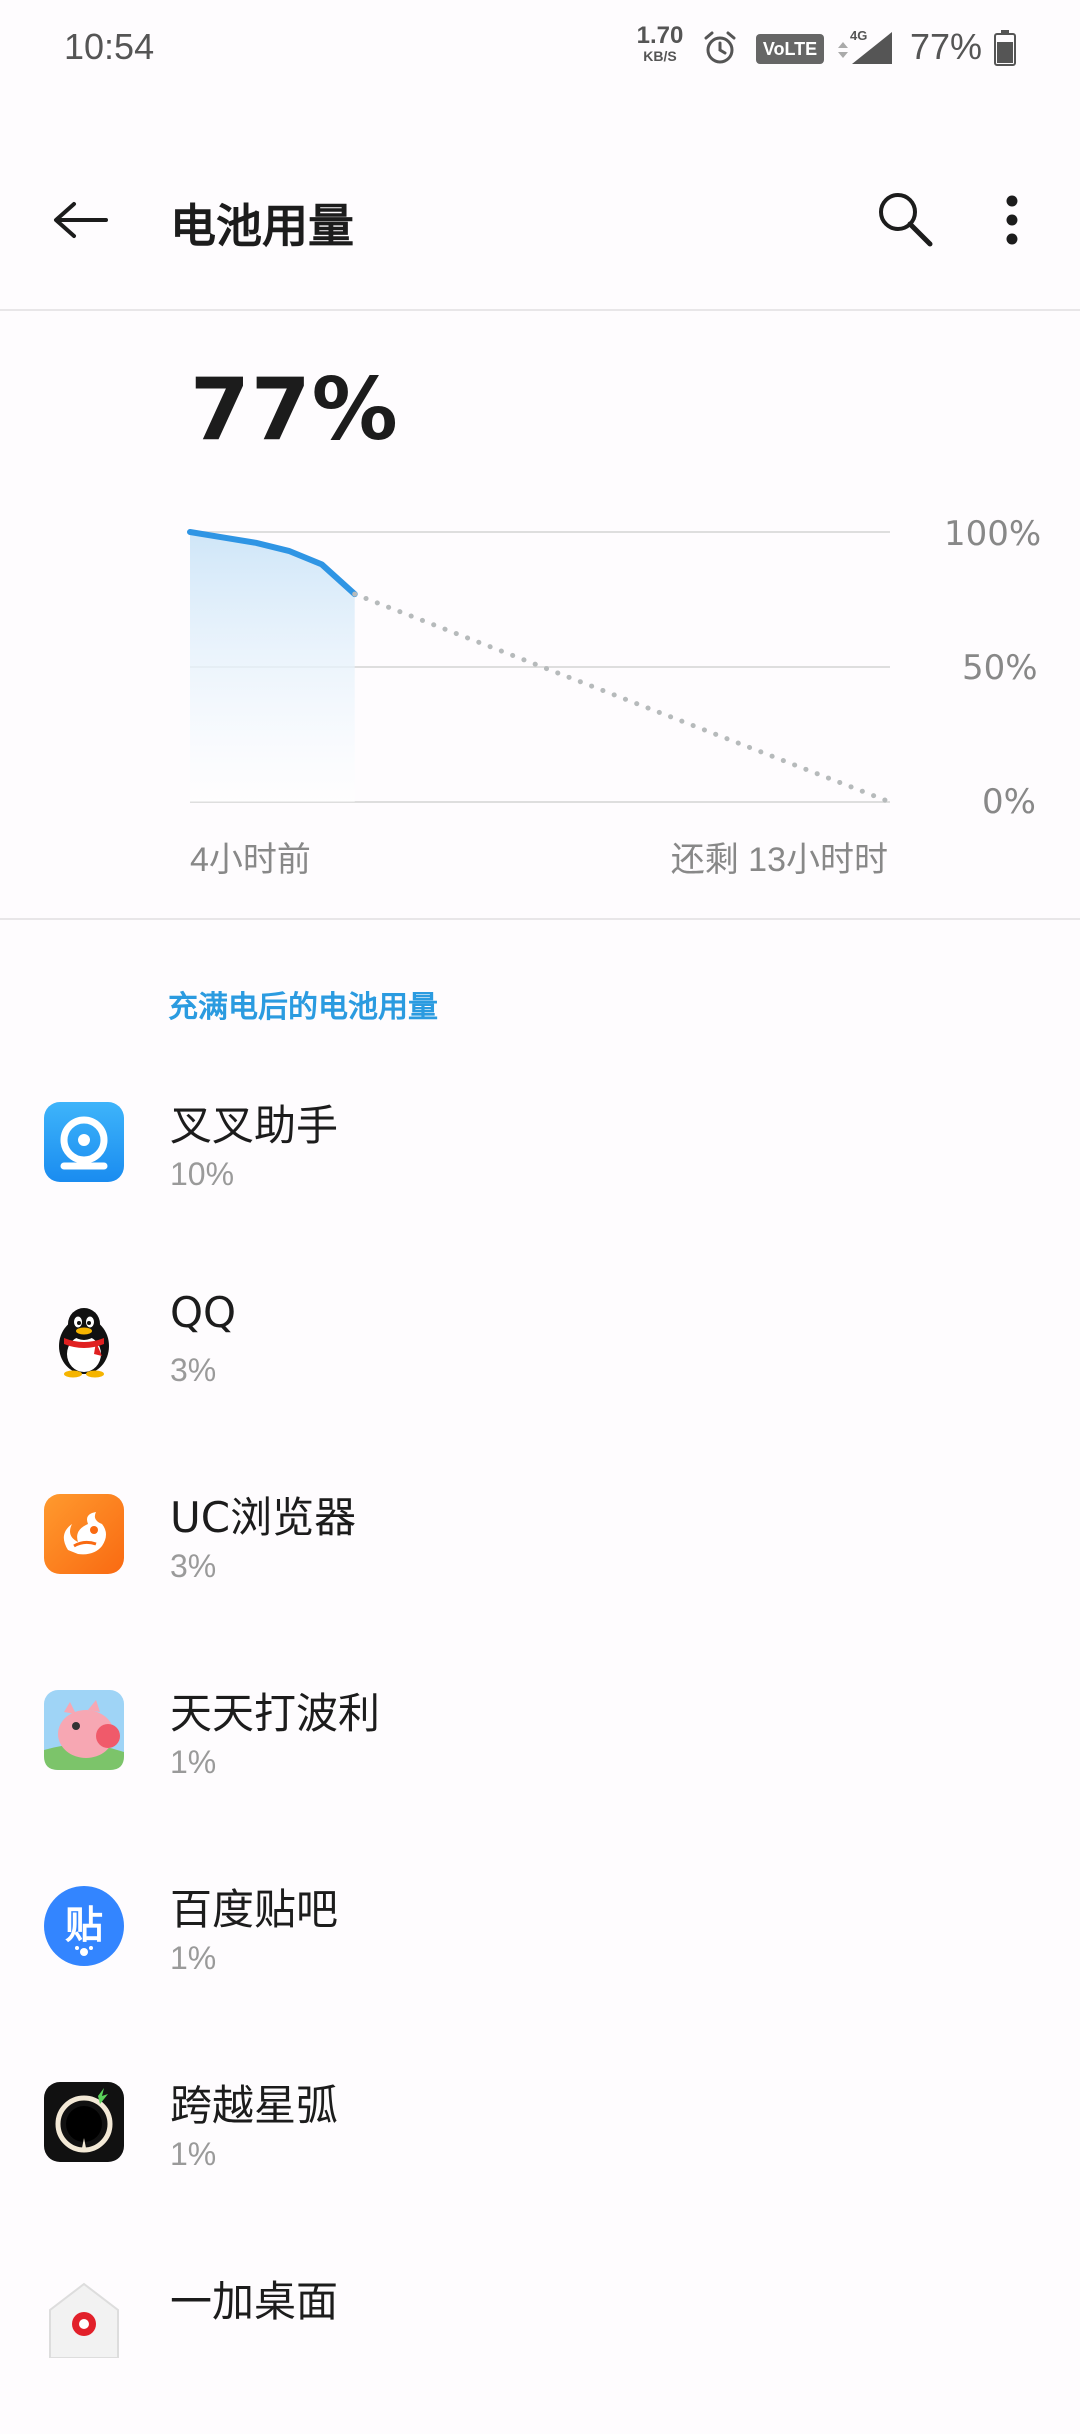  What do you see at coordinates (660, 56) in the screenshot?
I see `network-speed-unit: KB/S` at bounding box center [660, 56].